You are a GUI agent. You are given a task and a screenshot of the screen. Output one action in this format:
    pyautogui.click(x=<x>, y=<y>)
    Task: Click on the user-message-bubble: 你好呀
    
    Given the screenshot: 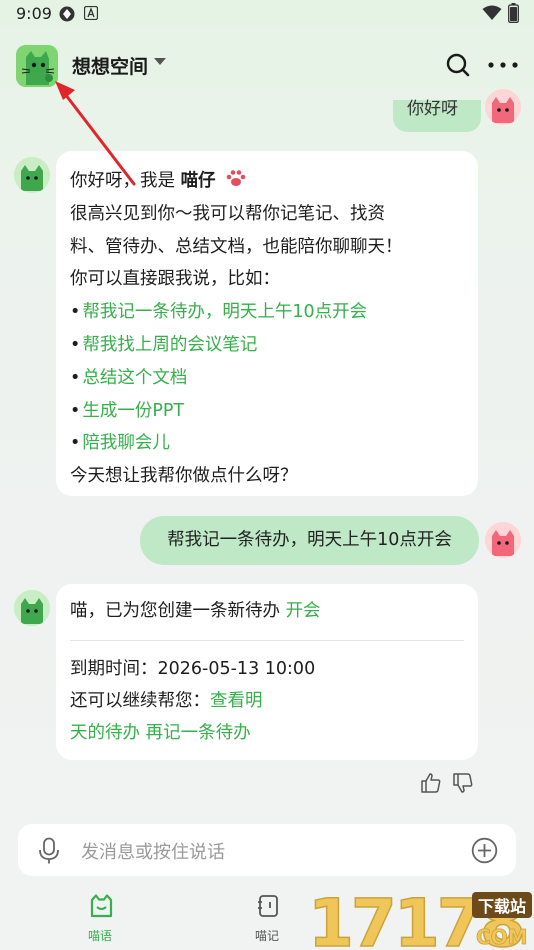 What is the action you would take?
    pyautogui.click(x=437, y=116)
    